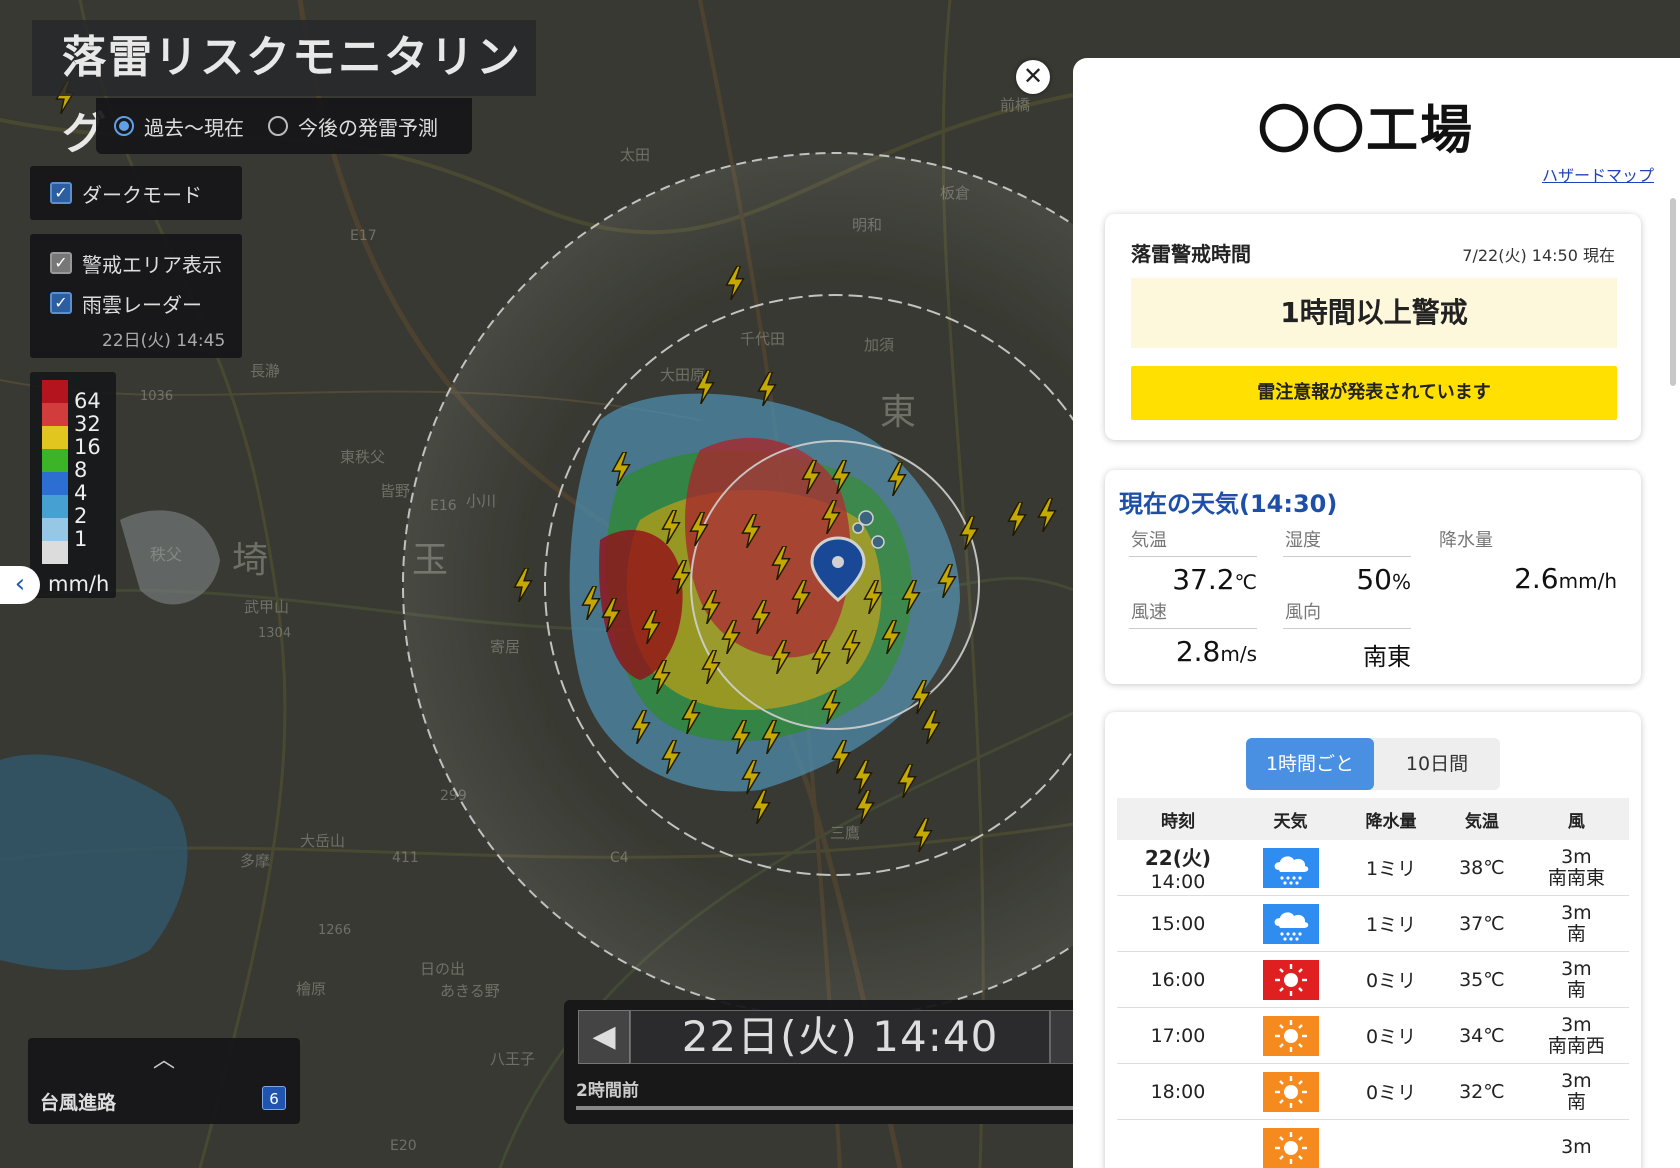 The width and height of the screenshot is (1680, 1168). I want to click on radar-timestamp: 22日(火) 14:45, so click(164, 341).